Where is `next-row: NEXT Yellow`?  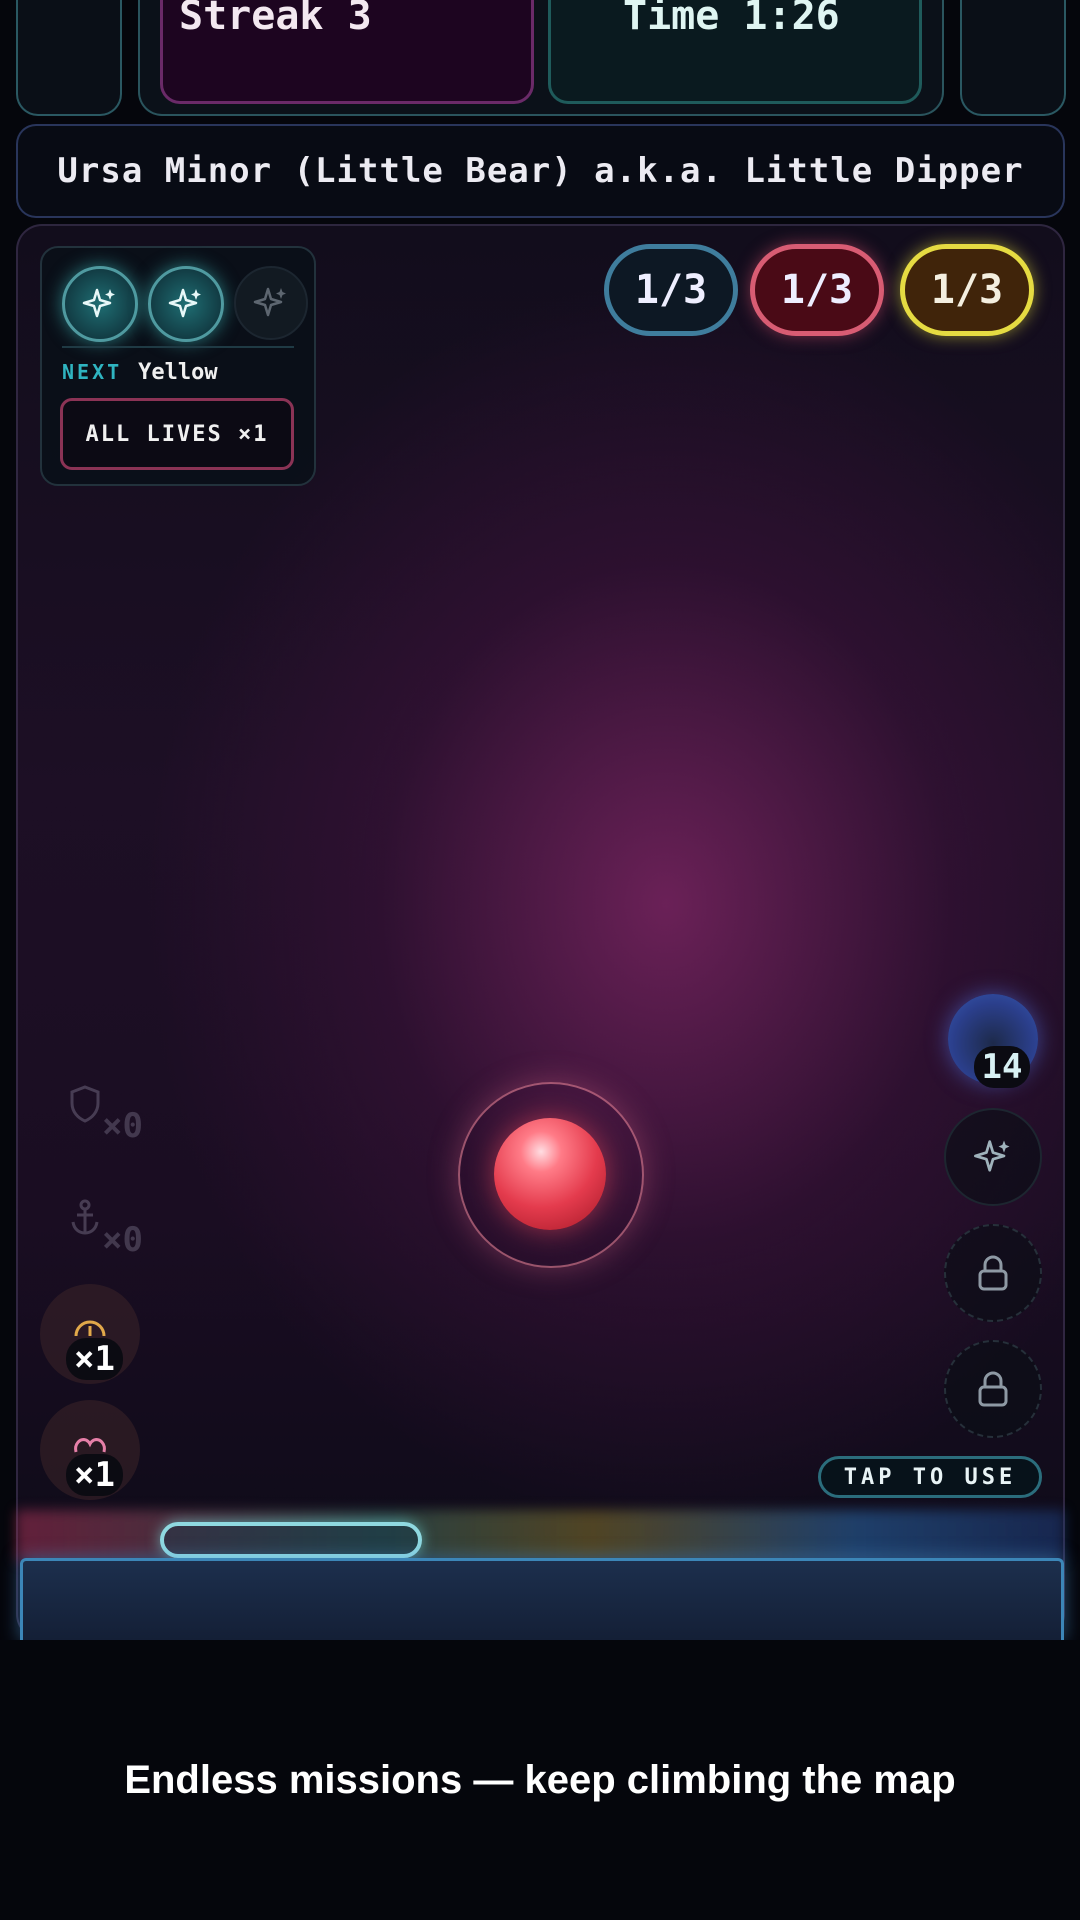
next-row: NEXT Yellow is located at coordinates (140, 372).